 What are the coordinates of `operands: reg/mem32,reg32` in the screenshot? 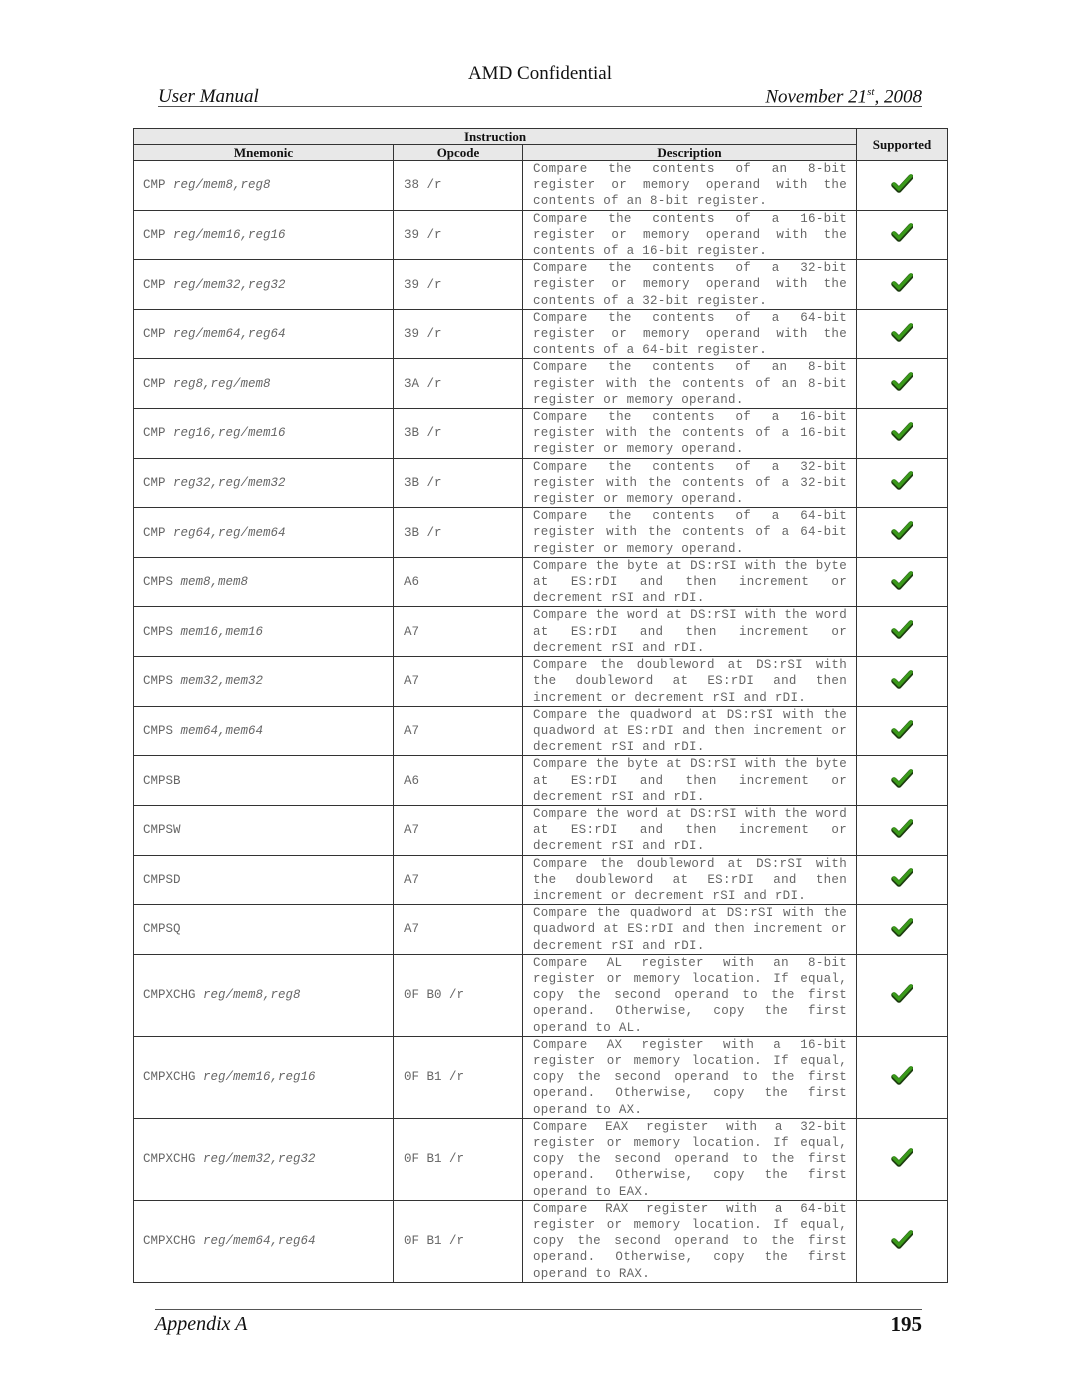 It's located at (229, 284).